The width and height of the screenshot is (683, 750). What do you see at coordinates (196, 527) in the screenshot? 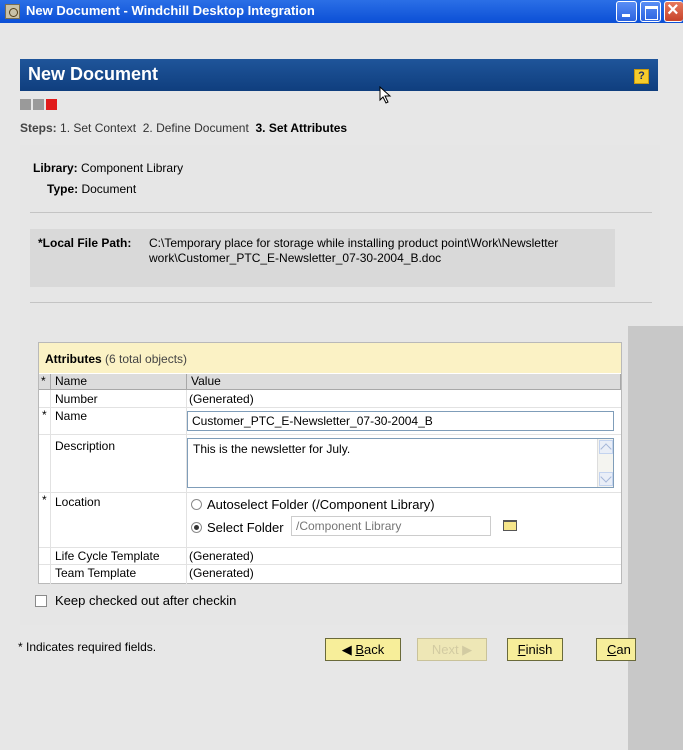
I see `select-folder-radio` at bounding box center [196, 527].